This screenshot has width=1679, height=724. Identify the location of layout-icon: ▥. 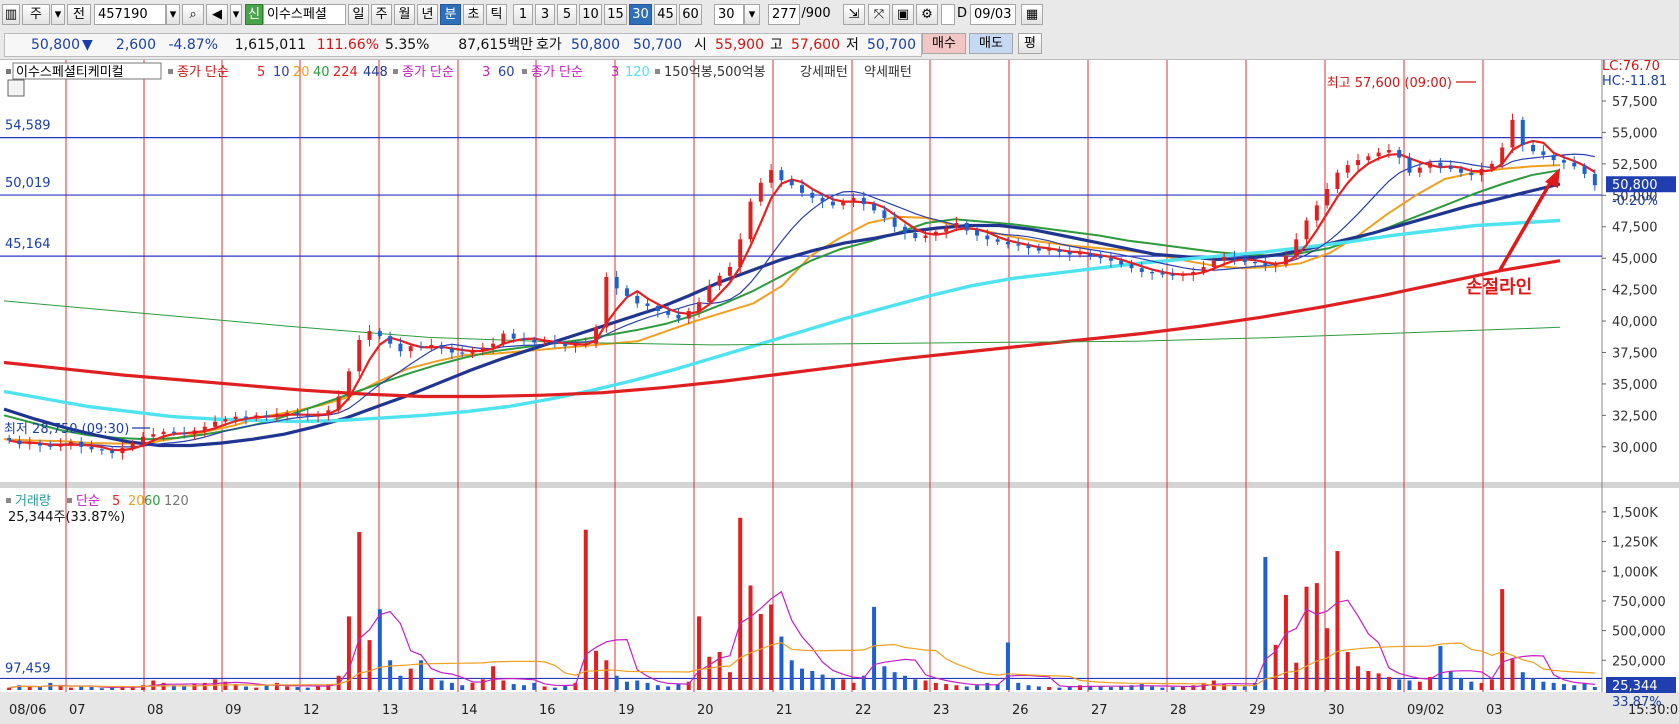
(11, 14).